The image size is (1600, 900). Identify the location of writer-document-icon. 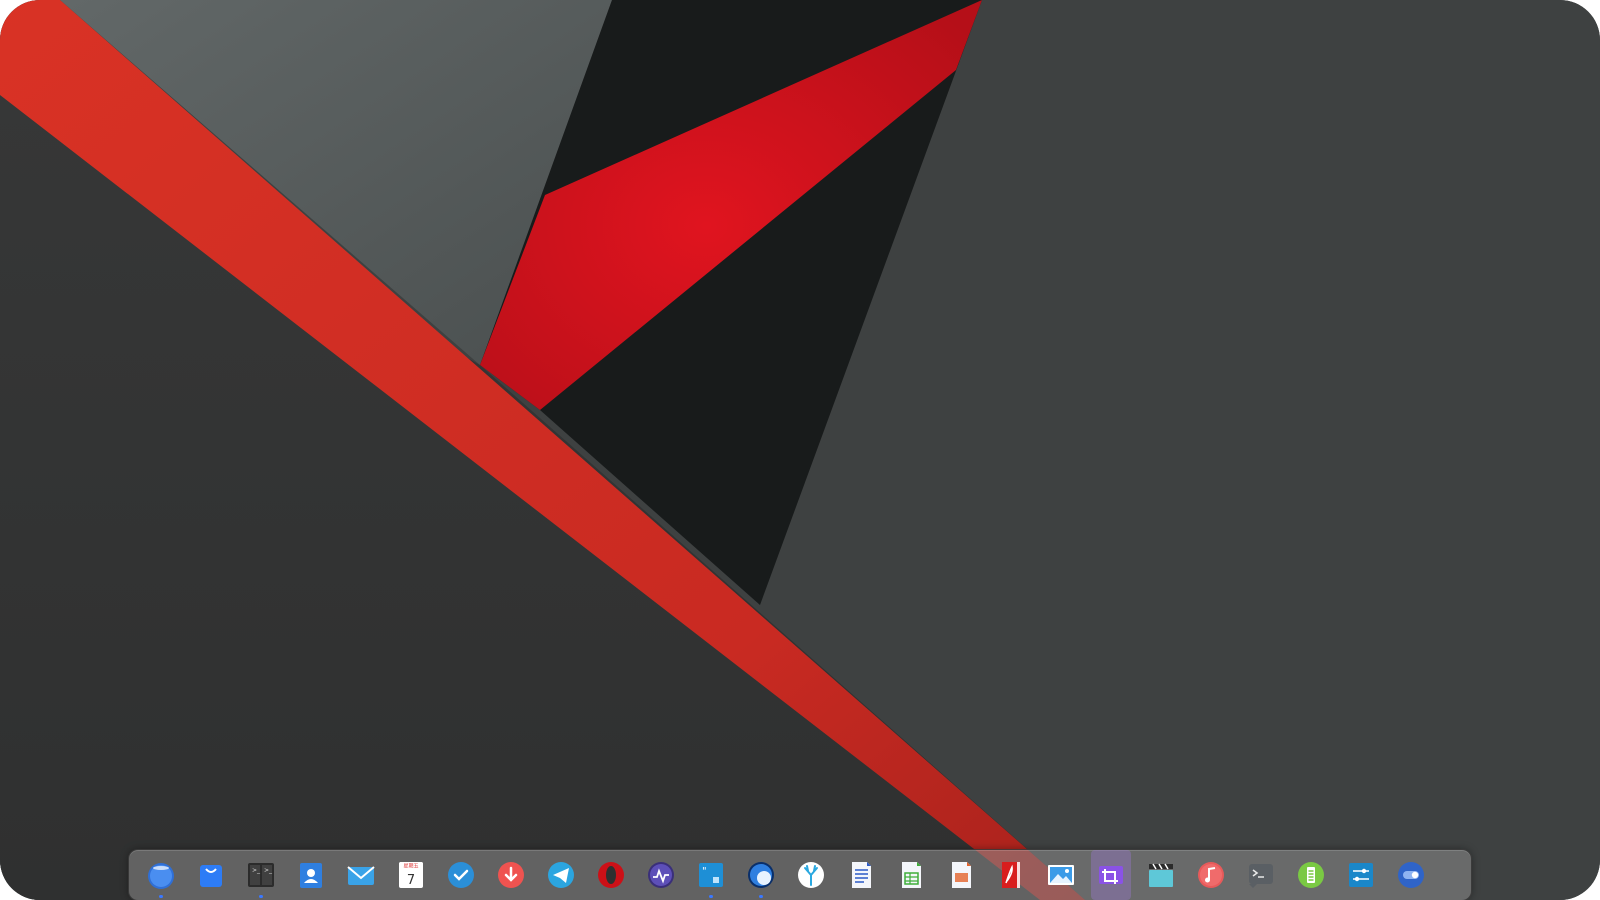
(861, 875).